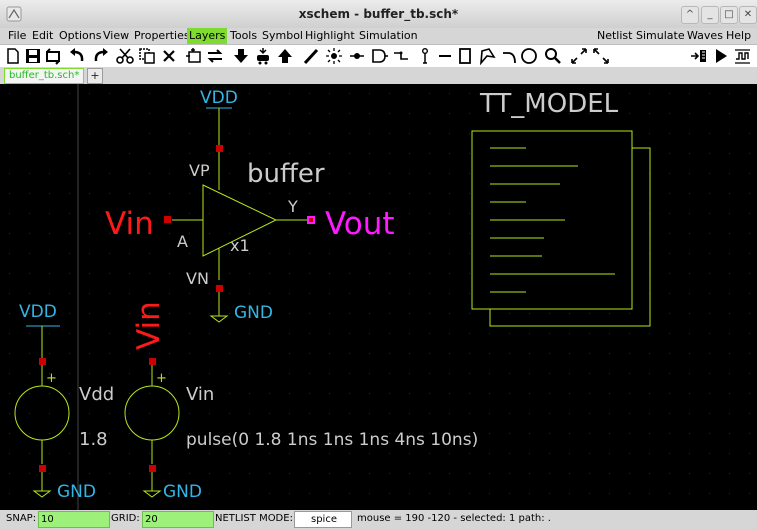 The image size is (757, 529). I want to click on menu-highlight: Highlight, so click(330, 36).